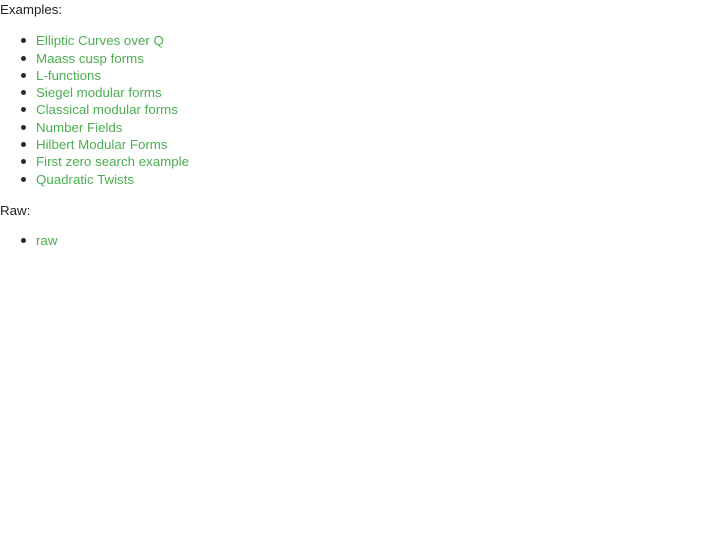 The width and height of the screenshot is (727, 546). Describe the element at coordinates (363, 40) in the screenshot. I see `list-item: Elliptic Curves over Q` at that location.